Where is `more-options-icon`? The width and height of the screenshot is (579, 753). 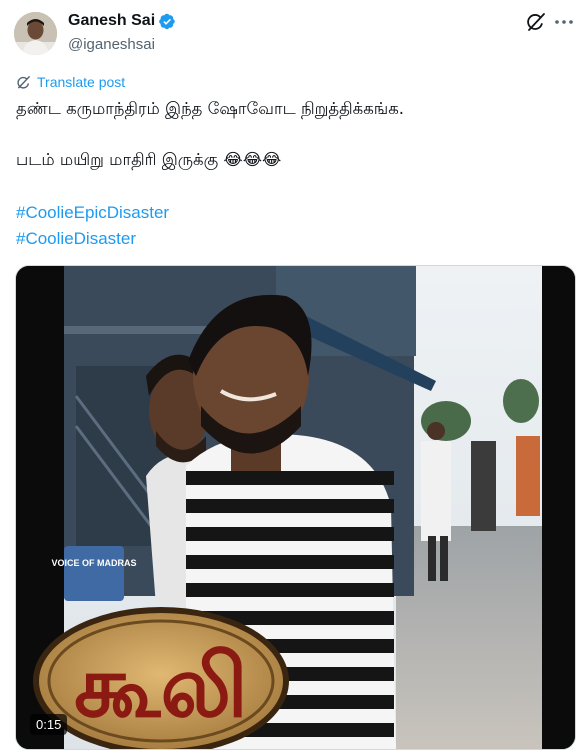 more-options-icon is located at coordinates (564, 22).